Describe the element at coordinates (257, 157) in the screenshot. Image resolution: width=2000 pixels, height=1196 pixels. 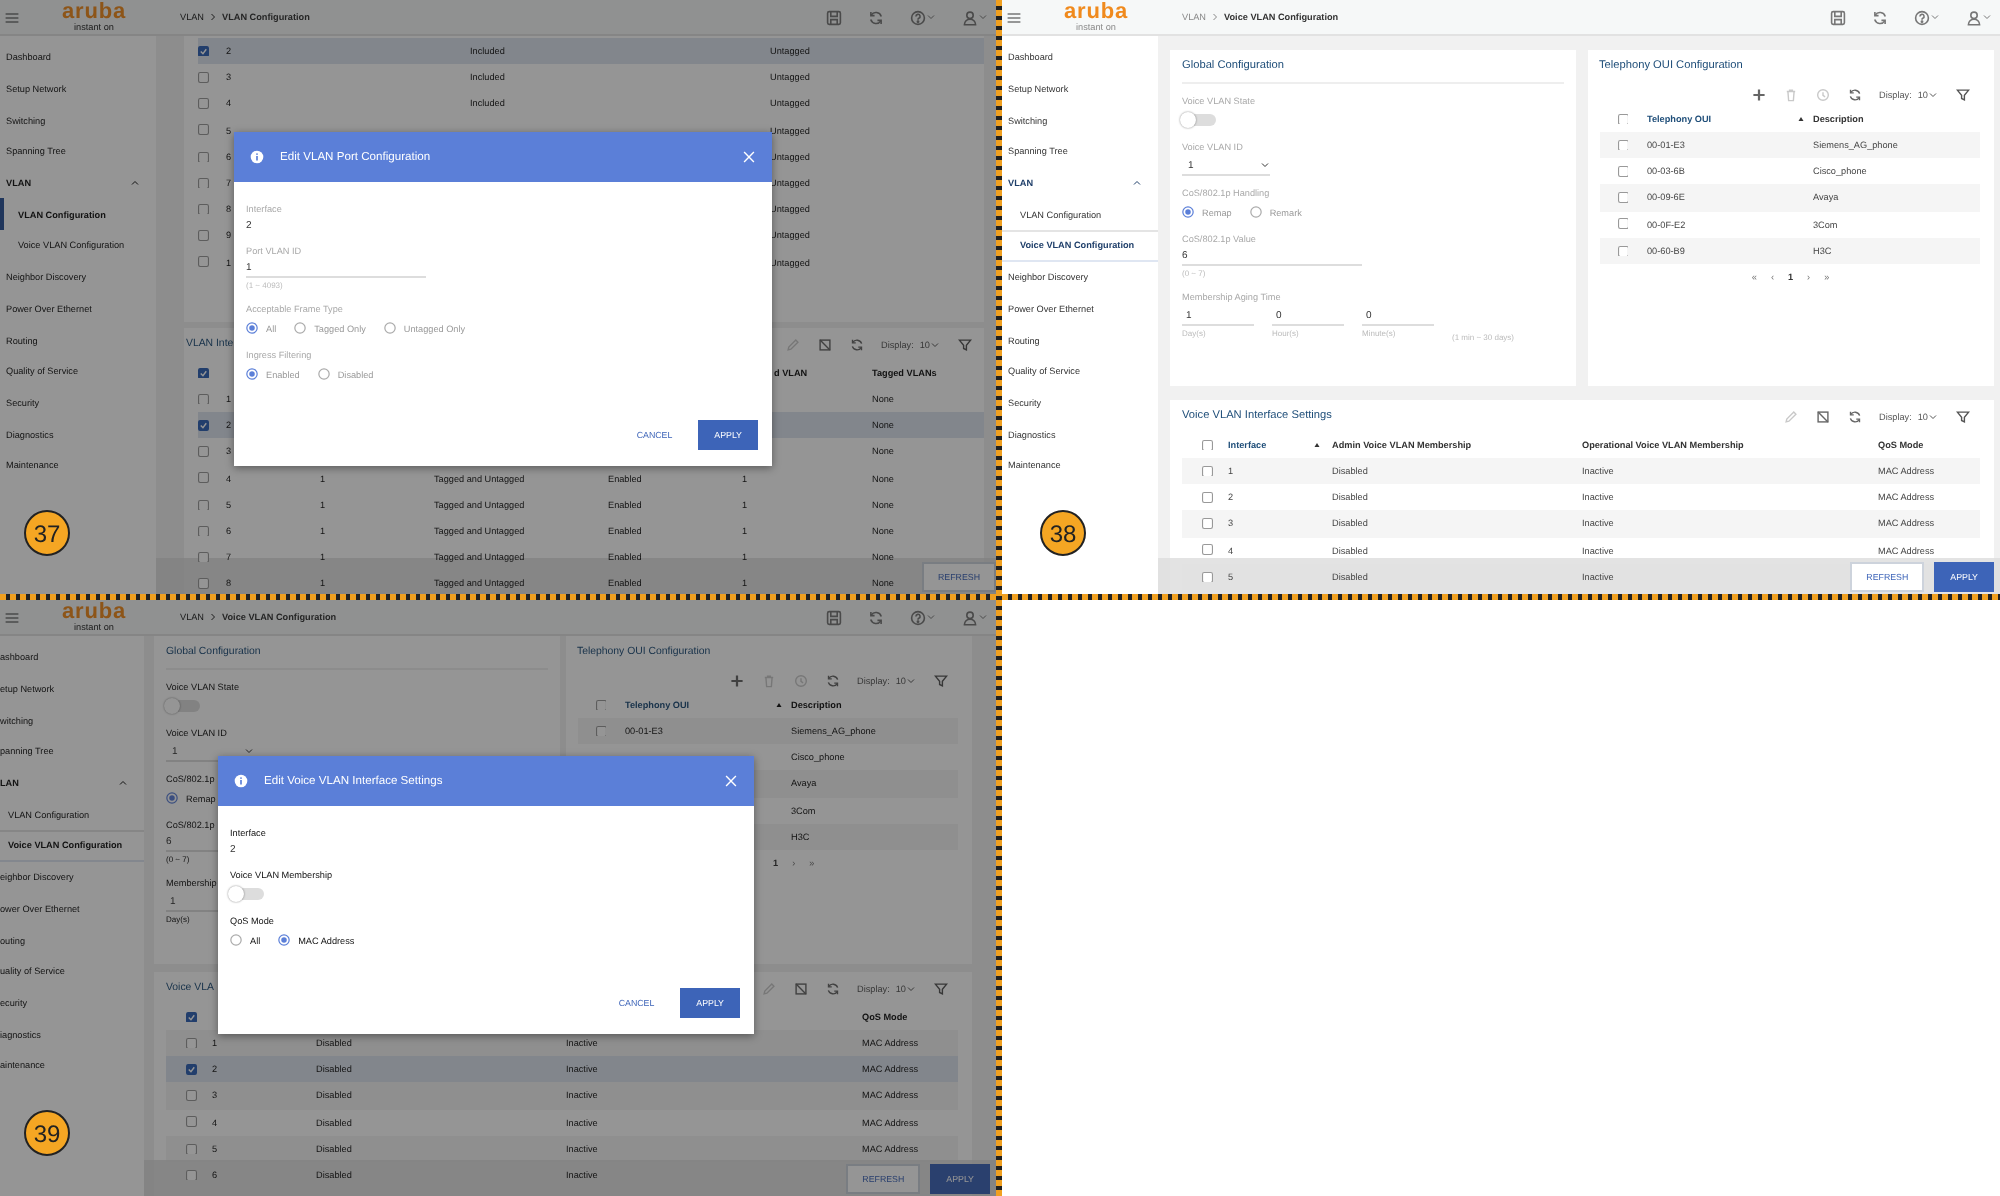
I see `info-icon` at that location.